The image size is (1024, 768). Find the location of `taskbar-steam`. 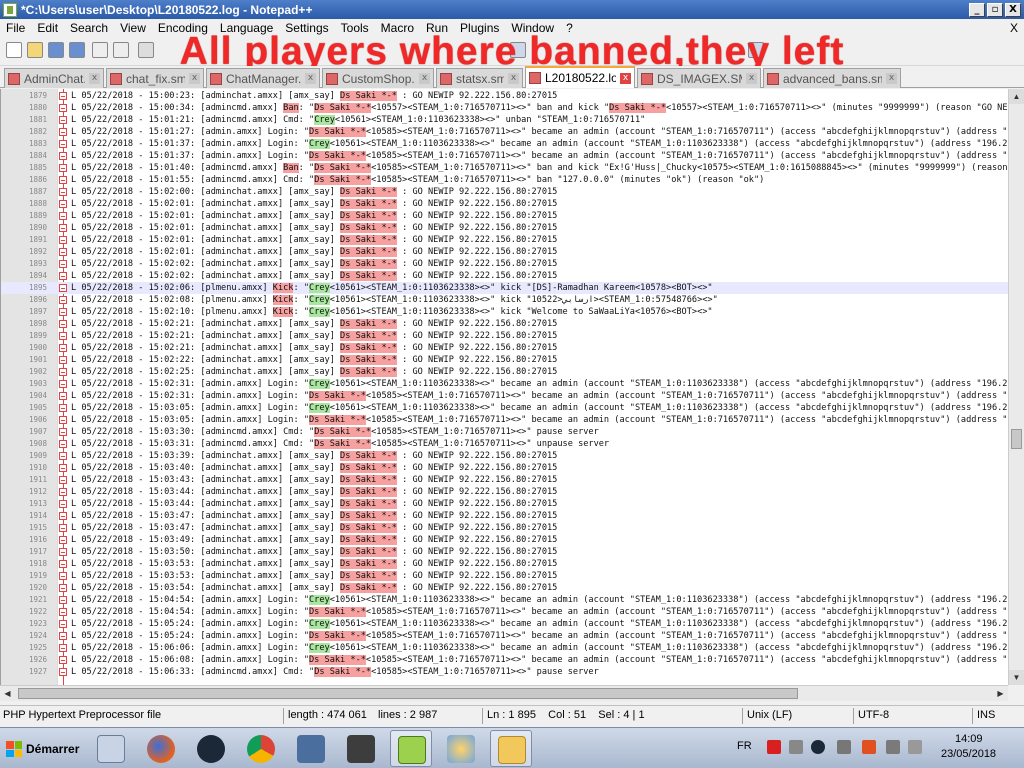

taskbar-steam is located at coordinates (211, 748).